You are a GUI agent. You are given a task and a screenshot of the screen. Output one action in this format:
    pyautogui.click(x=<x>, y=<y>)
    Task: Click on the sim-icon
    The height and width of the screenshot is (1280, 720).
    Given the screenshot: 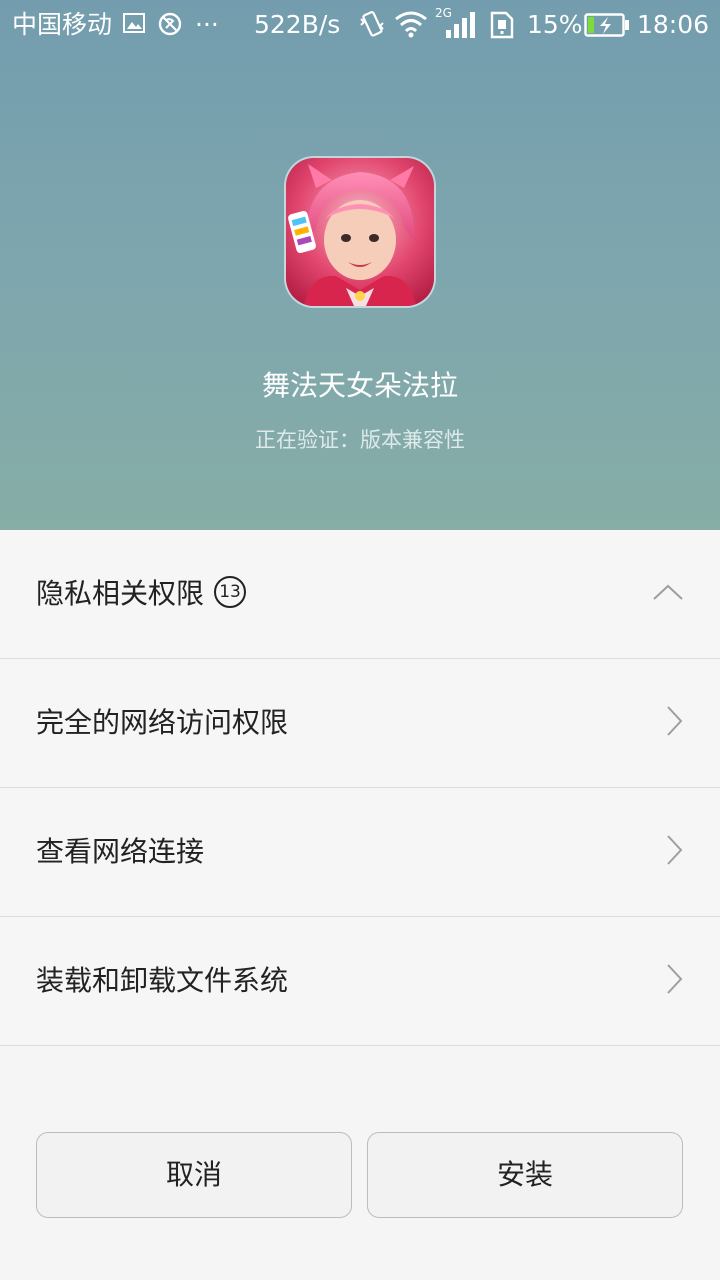 What is the action you would take?
    pyautogui.click(x=502, y=28)
    